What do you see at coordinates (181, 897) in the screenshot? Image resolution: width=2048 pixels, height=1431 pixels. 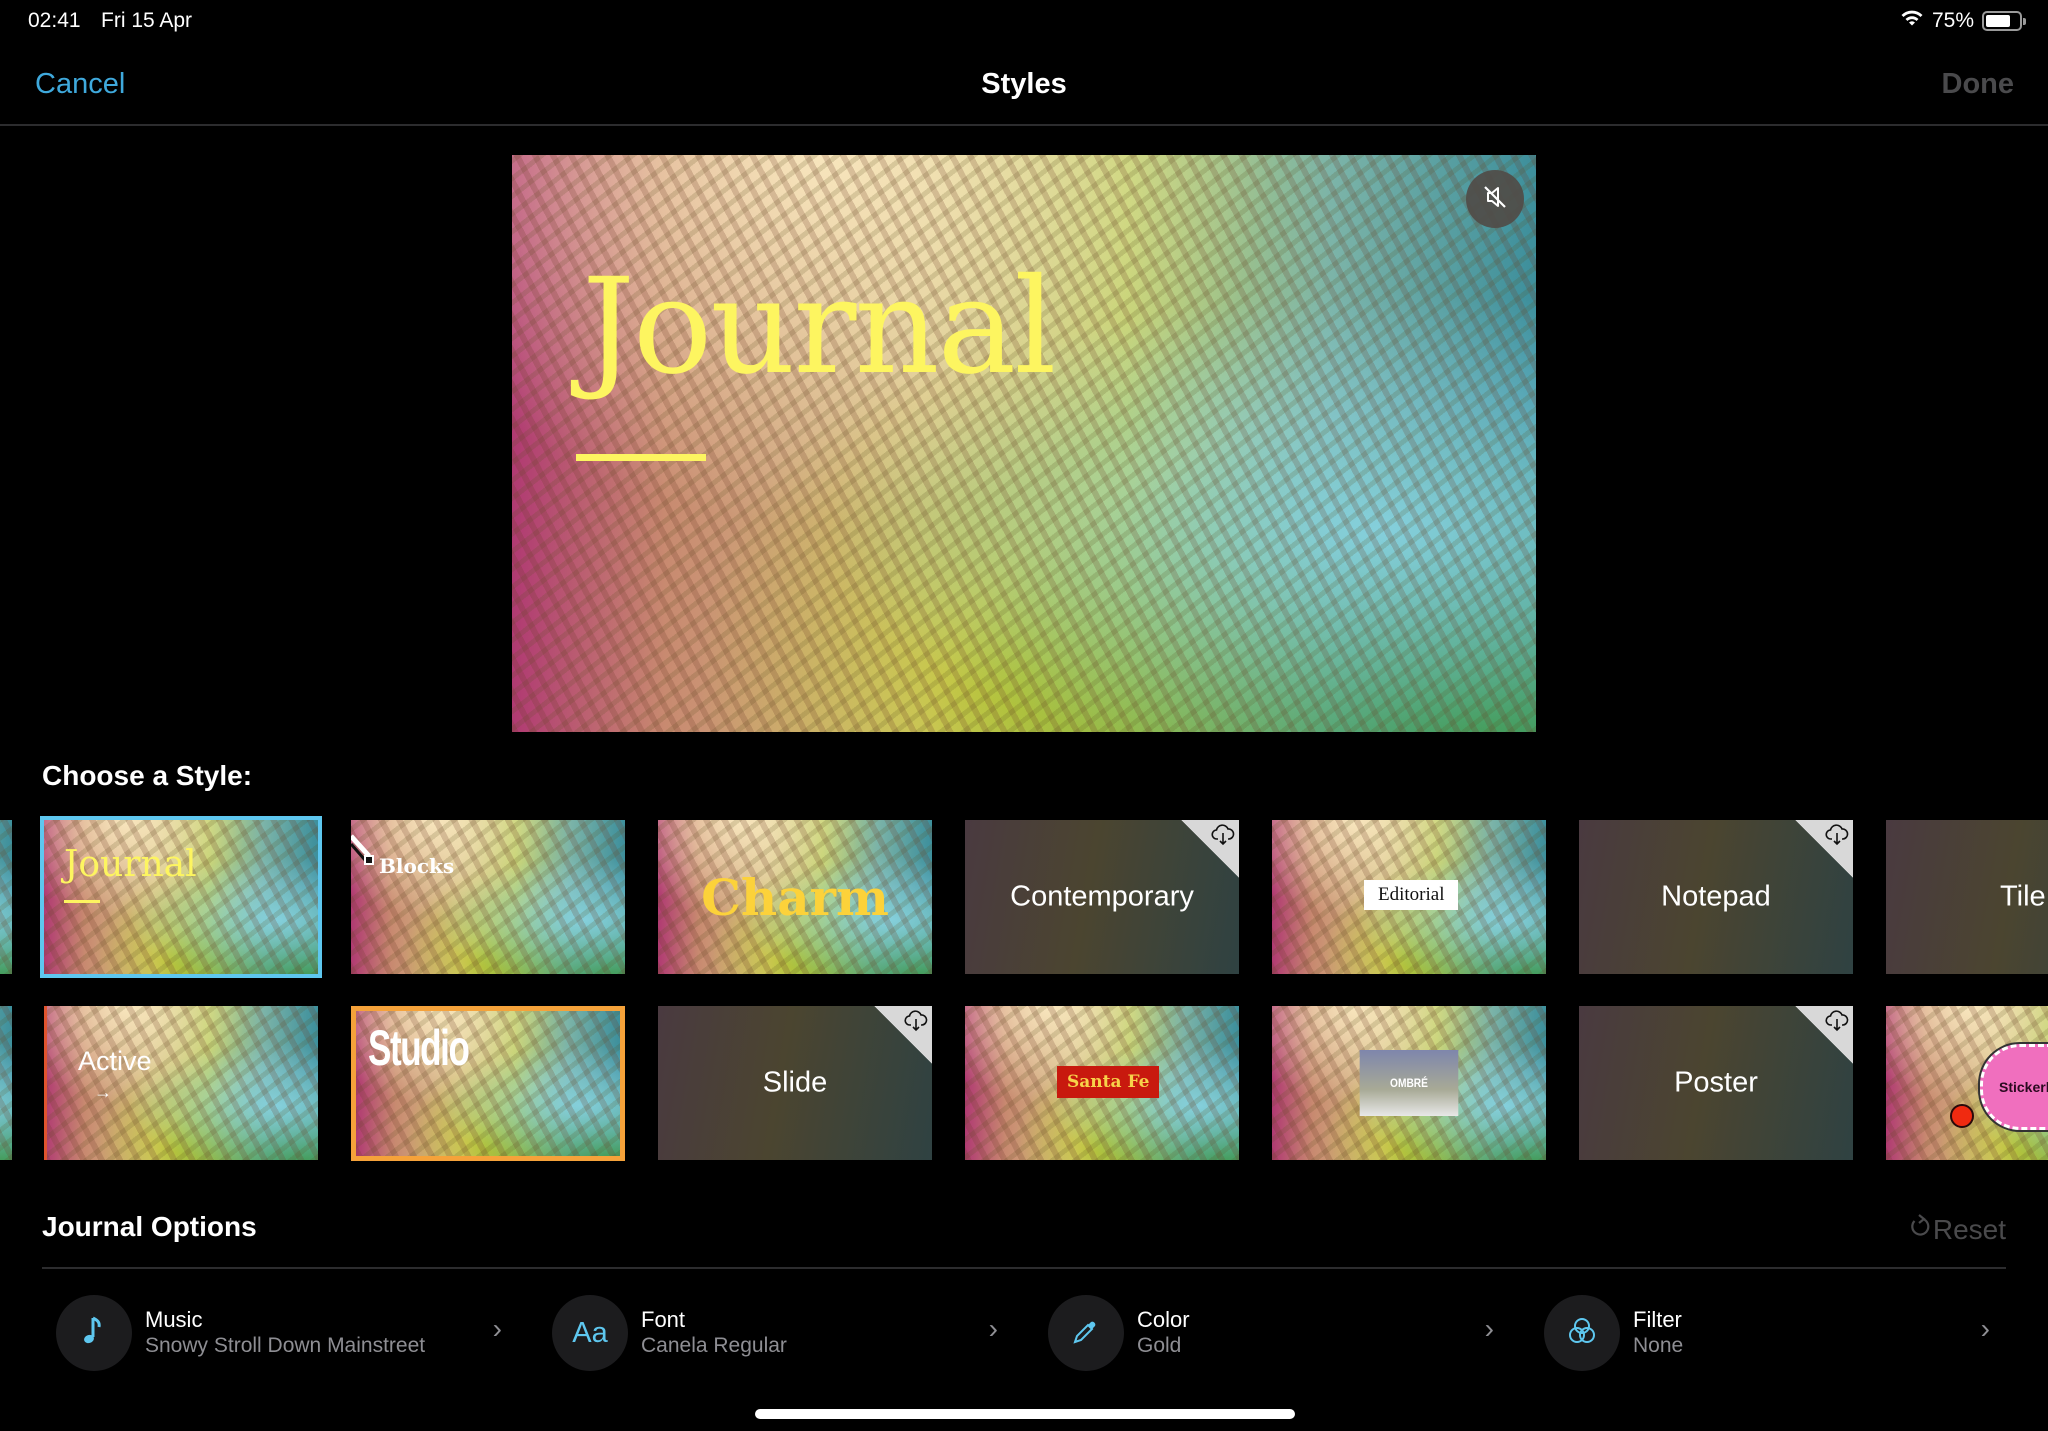 I see `style-tile-journal: Journal` at bounding box center [181, 897].